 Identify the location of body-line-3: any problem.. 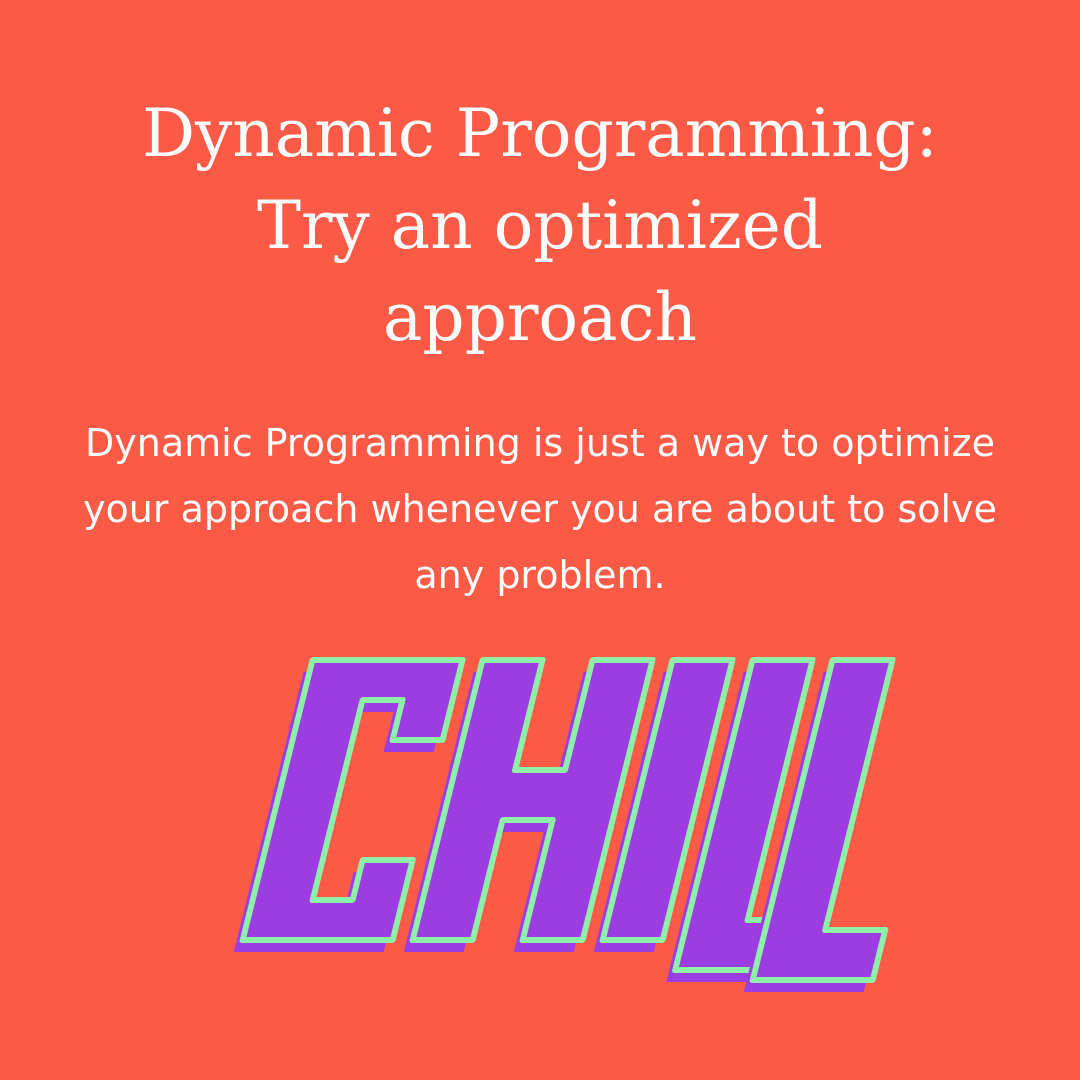
(540, 575).